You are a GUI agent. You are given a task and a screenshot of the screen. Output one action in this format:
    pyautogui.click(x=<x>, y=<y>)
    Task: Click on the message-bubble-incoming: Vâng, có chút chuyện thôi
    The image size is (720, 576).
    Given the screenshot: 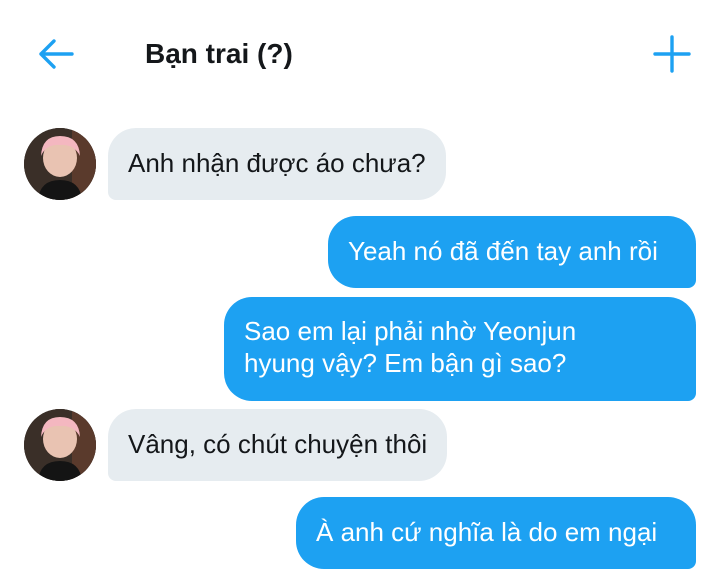 What is the action you would take?
    pyautogui.click(x=278, y=445)
    